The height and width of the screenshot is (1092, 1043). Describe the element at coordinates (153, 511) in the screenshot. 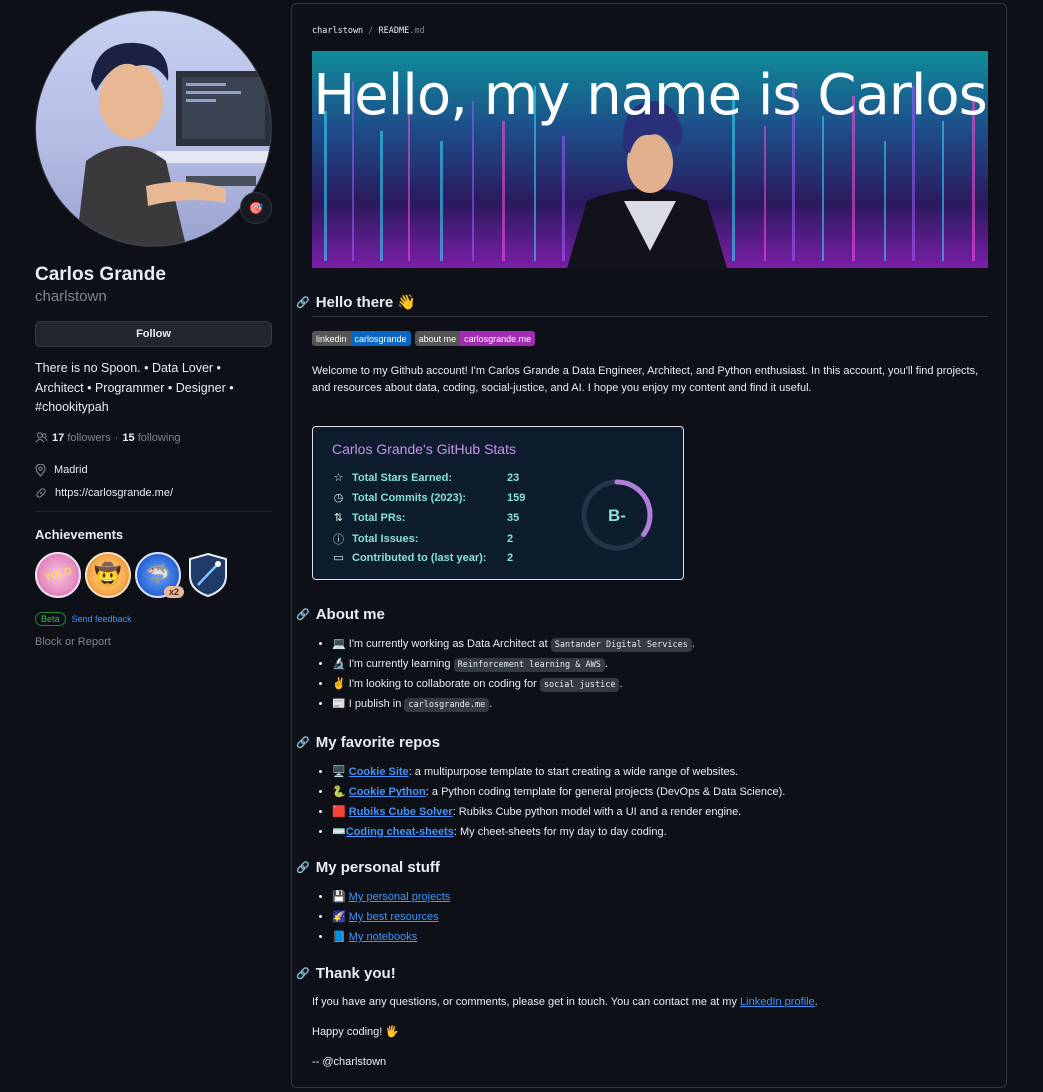

I see `sidebar-divider` at that location.